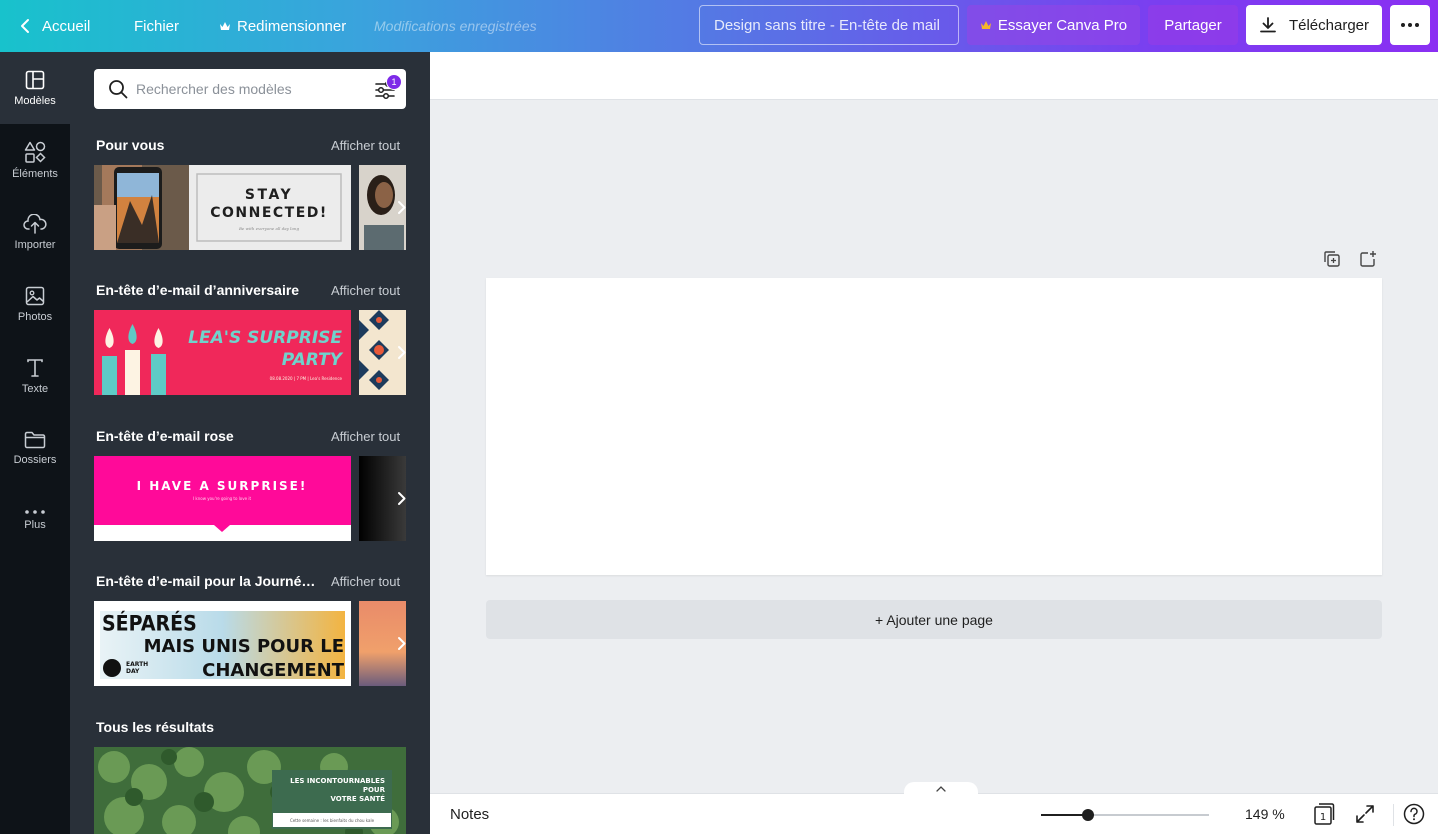 Image resolution: width=1438 pixels, height=834 pixels. I want to click on rail-label: Dossiers, so click(35, 459).